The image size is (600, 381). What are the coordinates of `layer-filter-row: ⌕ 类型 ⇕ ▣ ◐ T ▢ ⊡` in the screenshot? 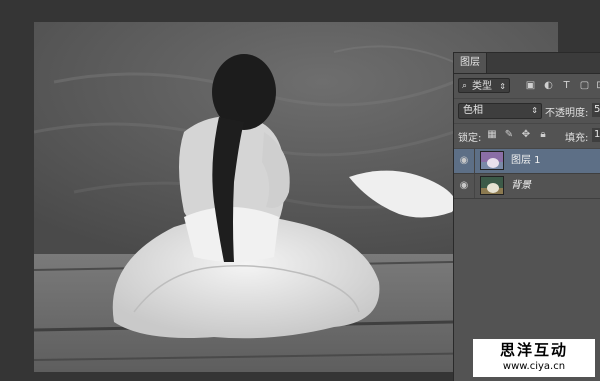 It's located at (527, 86).